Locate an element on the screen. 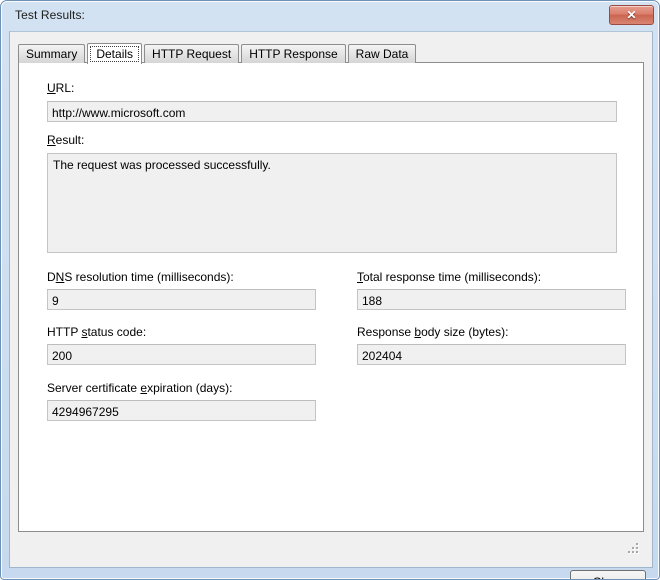 The height and width of the screenshot is (580, 660). tab-raw-data-label: Raw Data is located at coordinates (382, 54).